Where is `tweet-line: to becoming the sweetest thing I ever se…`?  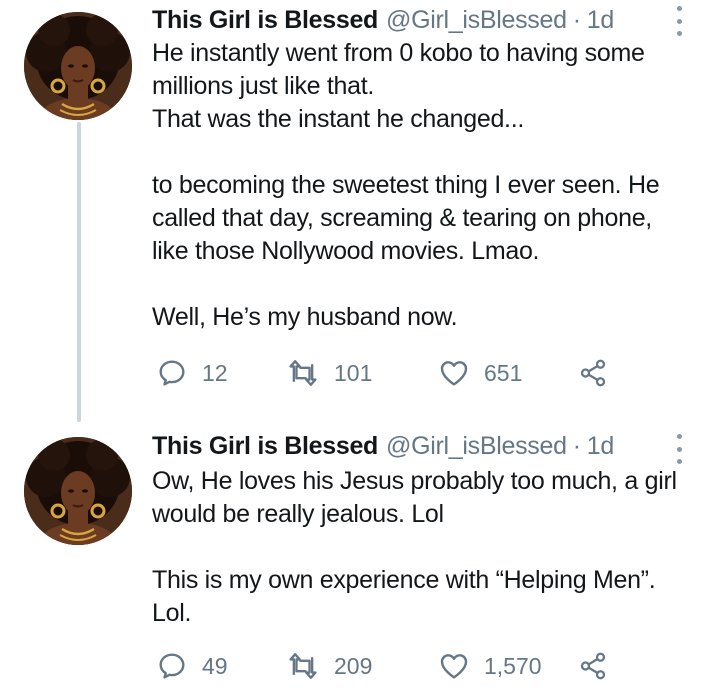
tweet-line: to becoming the sweetest thing I ever se… is located at coordinates (406, 185).